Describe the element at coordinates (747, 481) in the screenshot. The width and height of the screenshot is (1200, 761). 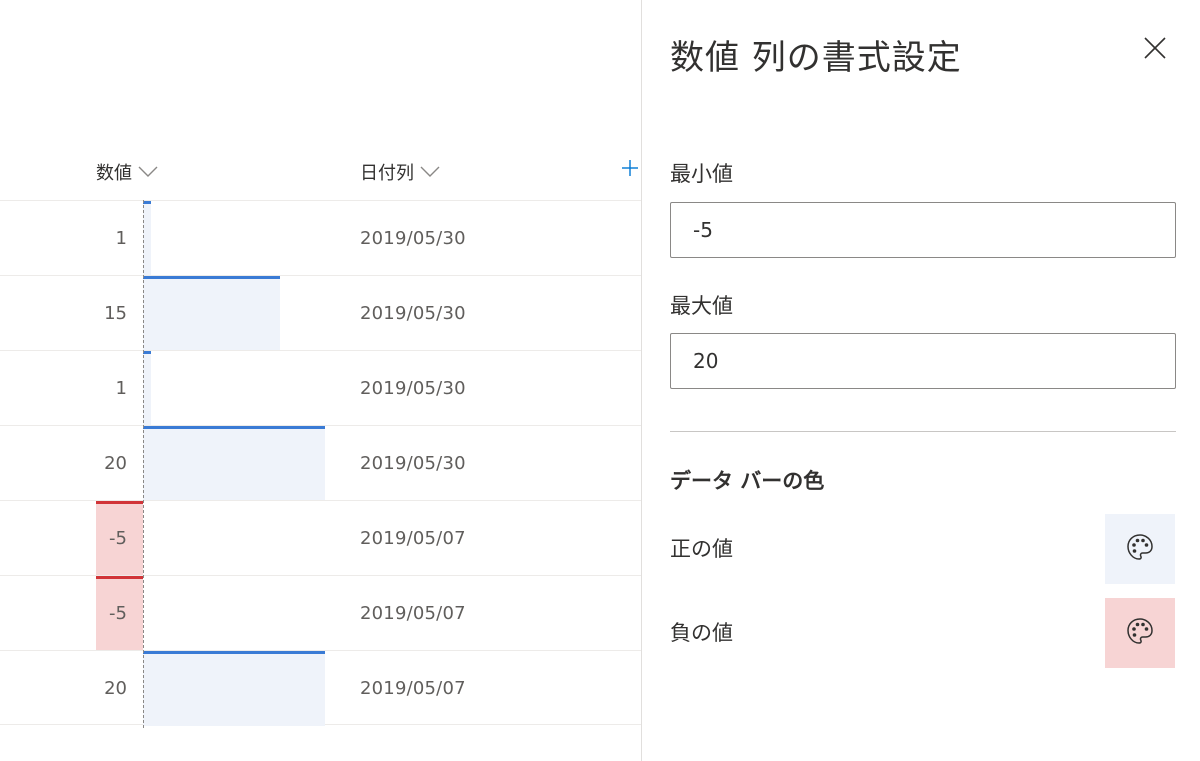
I see `data-bar-color-heading: データ バーの色` at that location.